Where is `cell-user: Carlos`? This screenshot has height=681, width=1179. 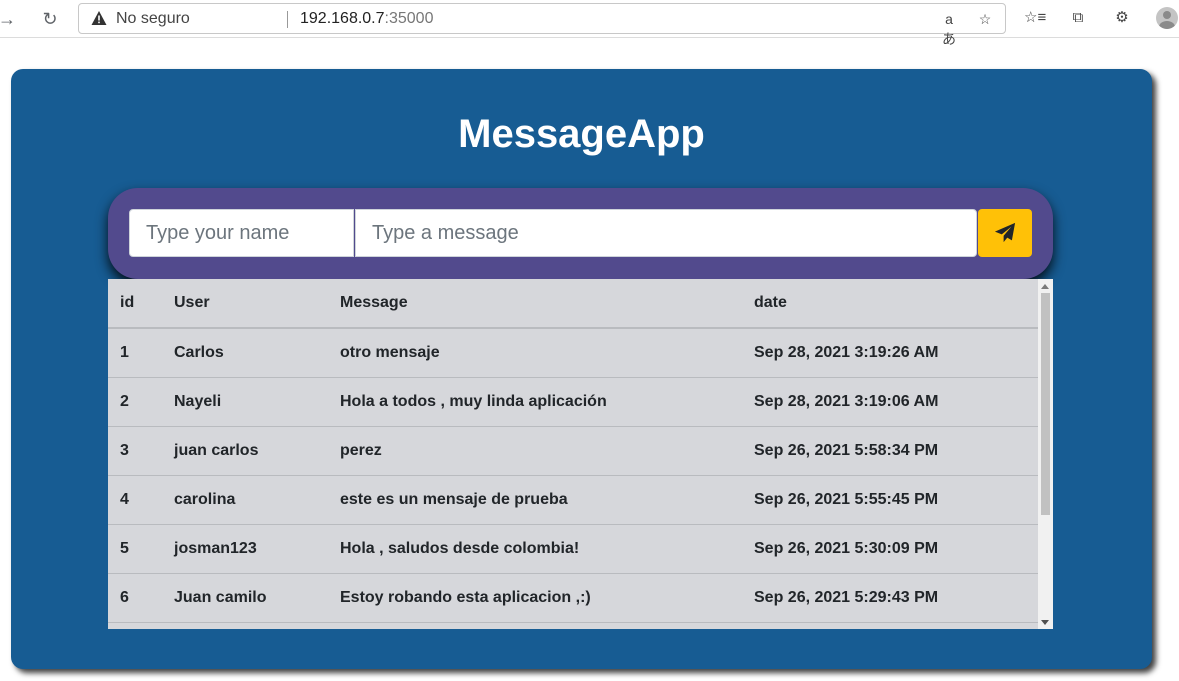
cell-user: Carlos is located at coordinates (245, 353).